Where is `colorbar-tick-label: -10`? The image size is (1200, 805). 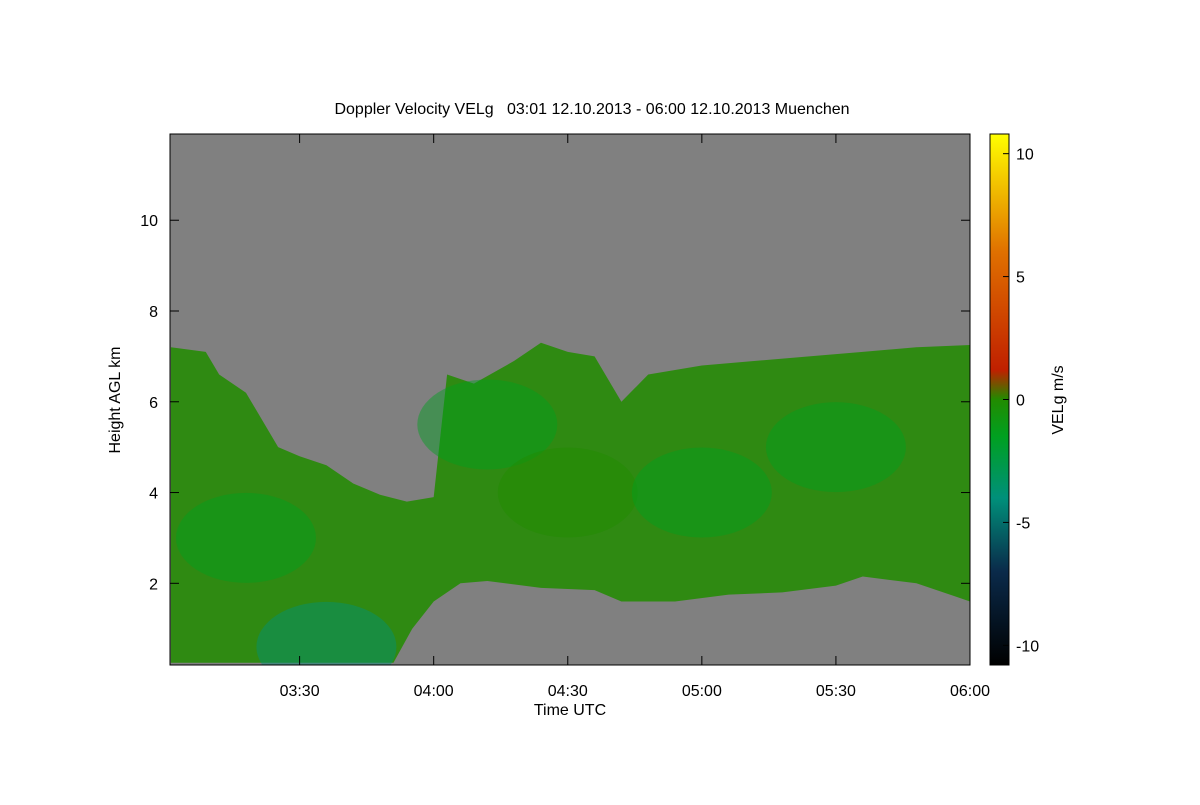 colorbar-tick-label: -10 is located at coordinates (1027, 646).